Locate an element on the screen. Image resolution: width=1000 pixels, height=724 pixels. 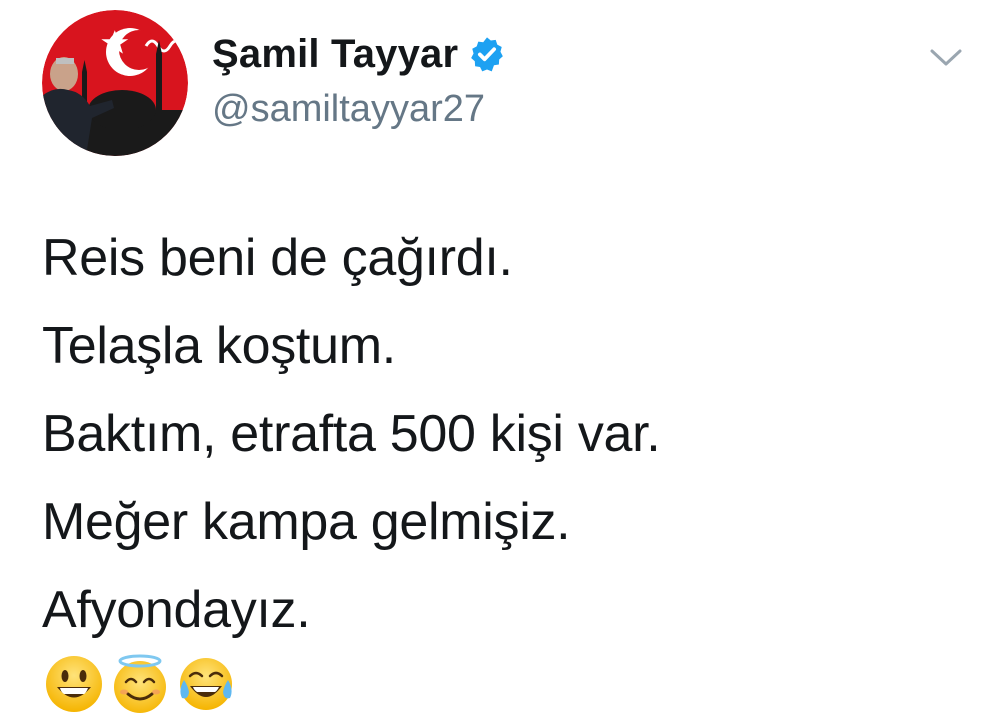
tweet-line: Telaşla koştum. is located at coordinates (219, 346).